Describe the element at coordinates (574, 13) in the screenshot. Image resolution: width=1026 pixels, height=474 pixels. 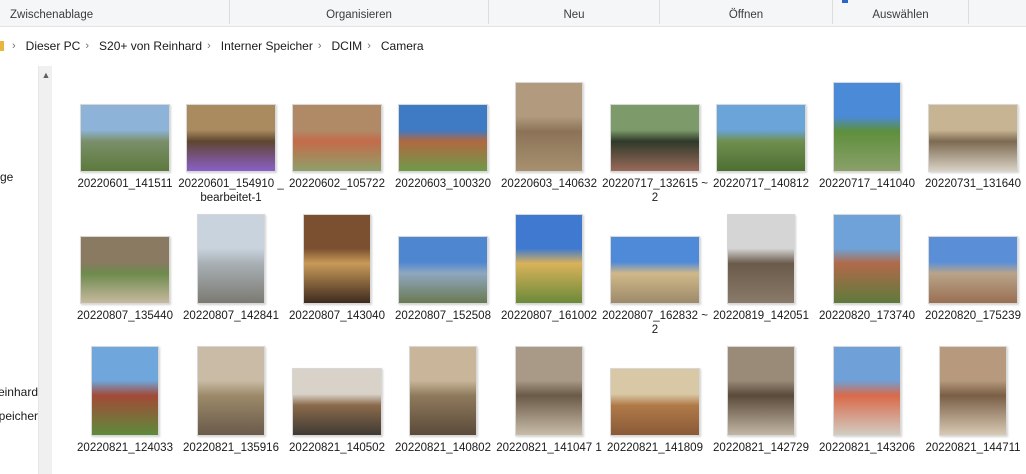
I see `ribbon-group-new: Neu` at that location.